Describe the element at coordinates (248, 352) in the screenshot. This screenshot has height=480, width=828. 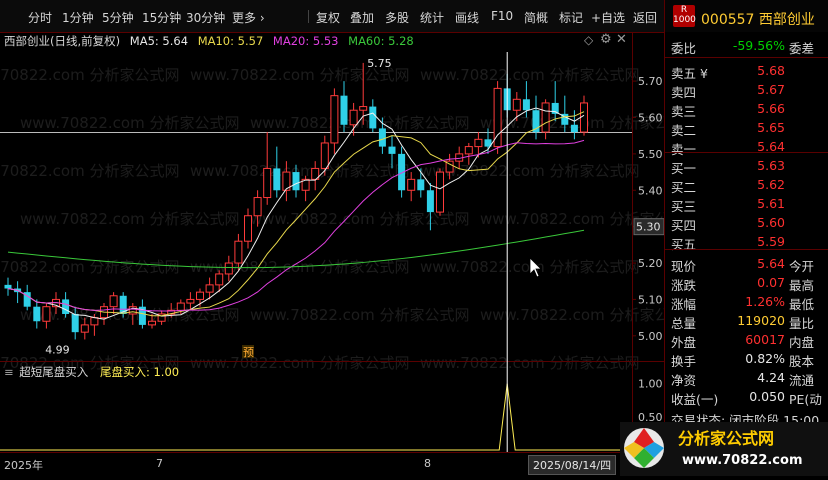
I see `pre-badge: 预` at that location.